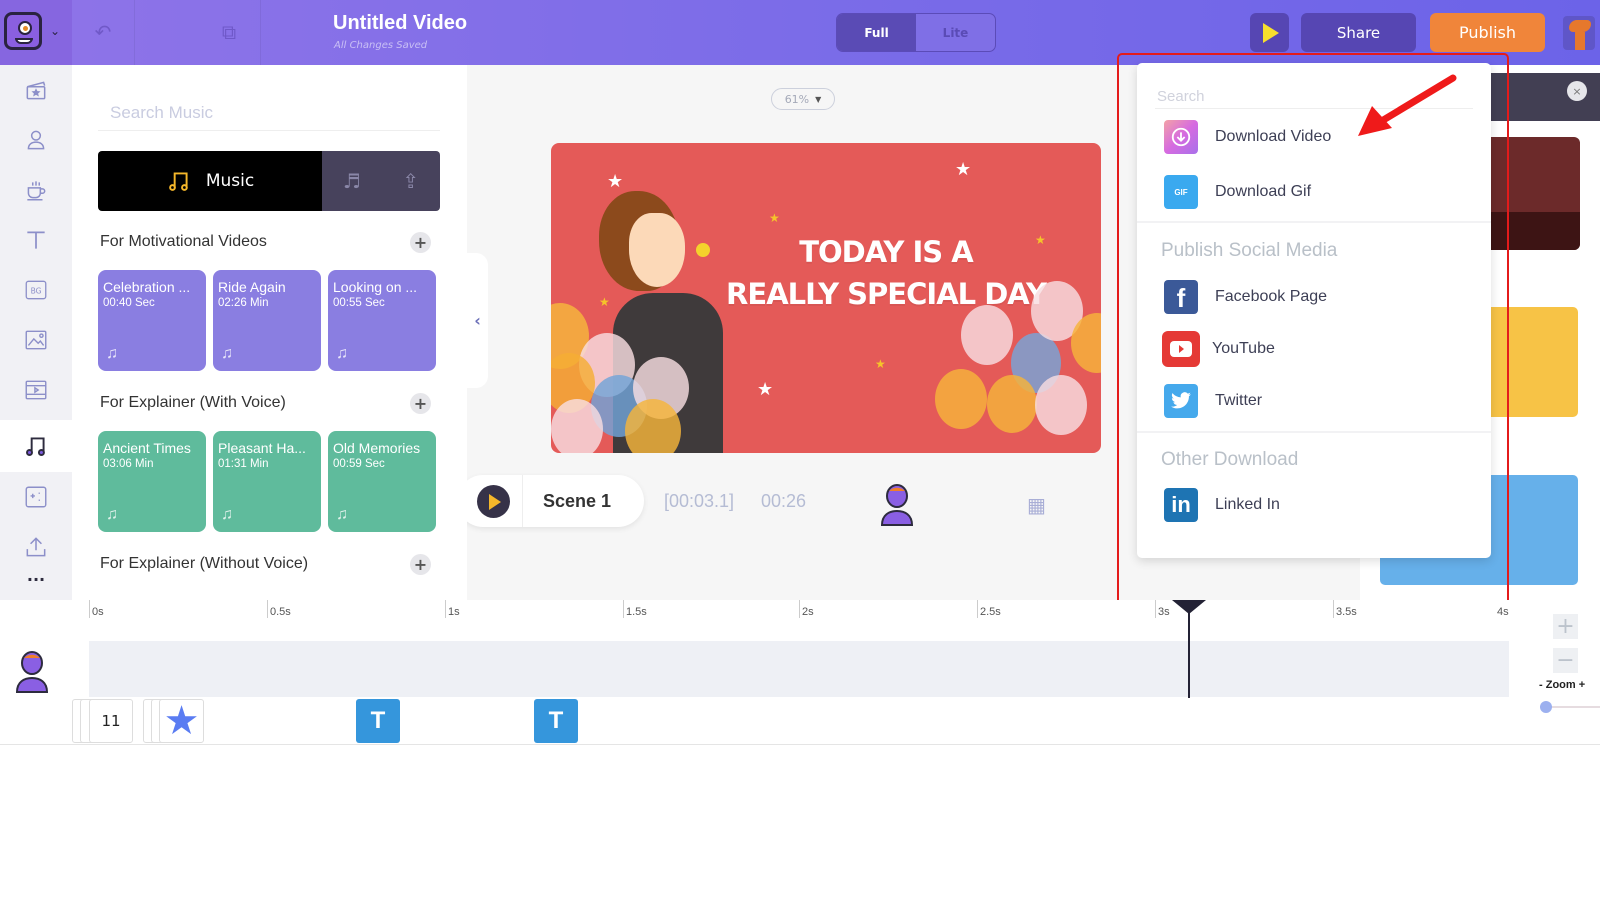 This screenshot has width=1600, height=900. Describe the element at coordinates (1577, 91) in the screenshot. I see `close-icon: ×` at that location.